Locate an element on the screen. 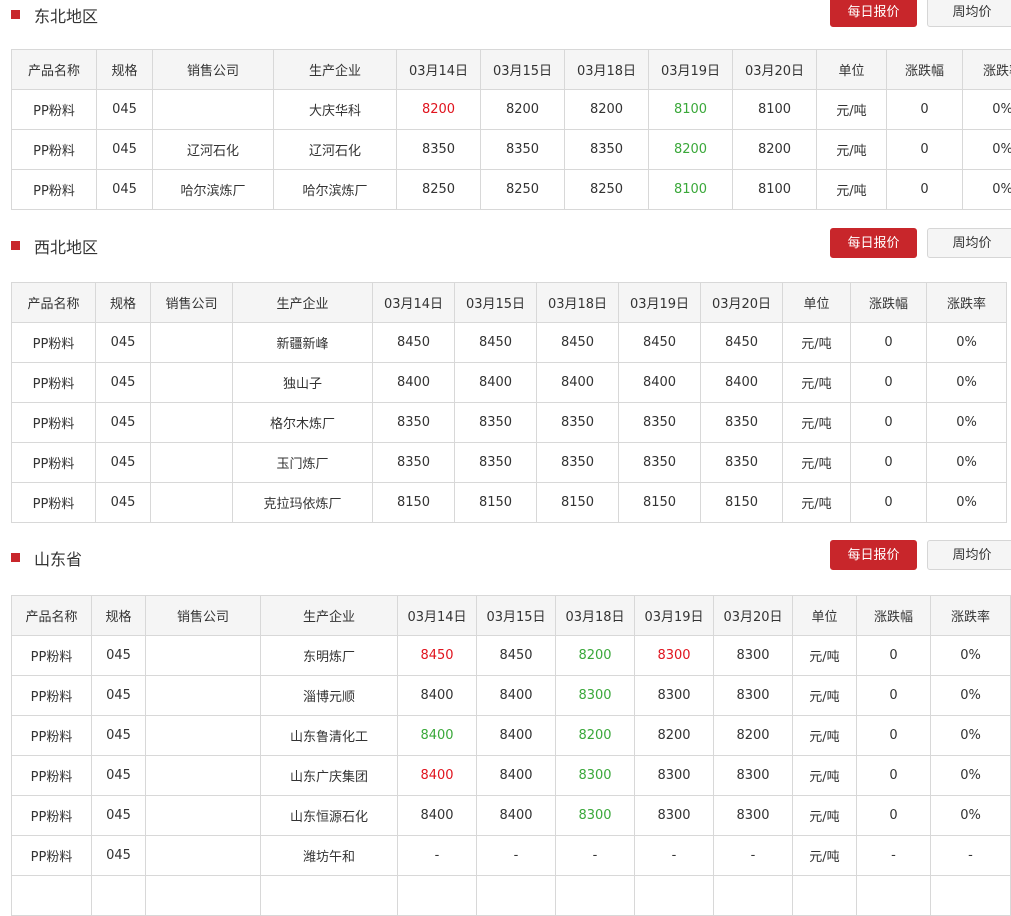  producer-cell is located at coordinates (329, 896).